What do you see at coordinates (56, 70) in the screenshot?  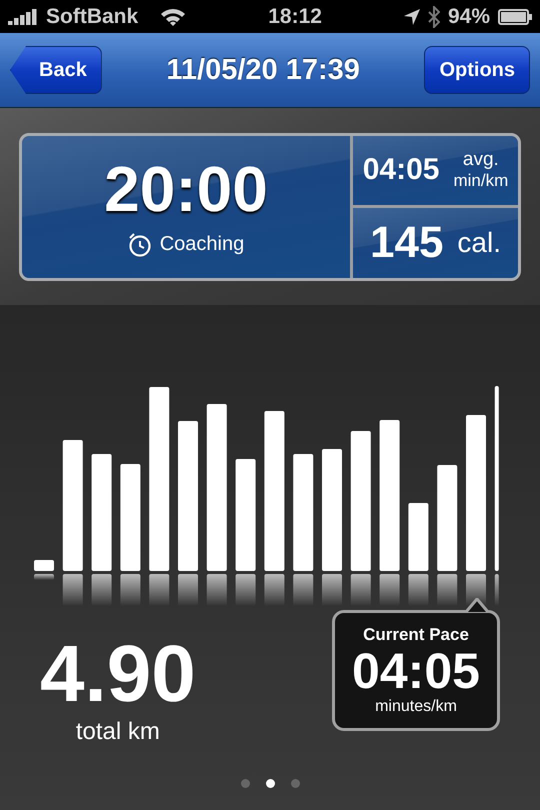 I see `back-button: Back` at bounding box center [56, 70].